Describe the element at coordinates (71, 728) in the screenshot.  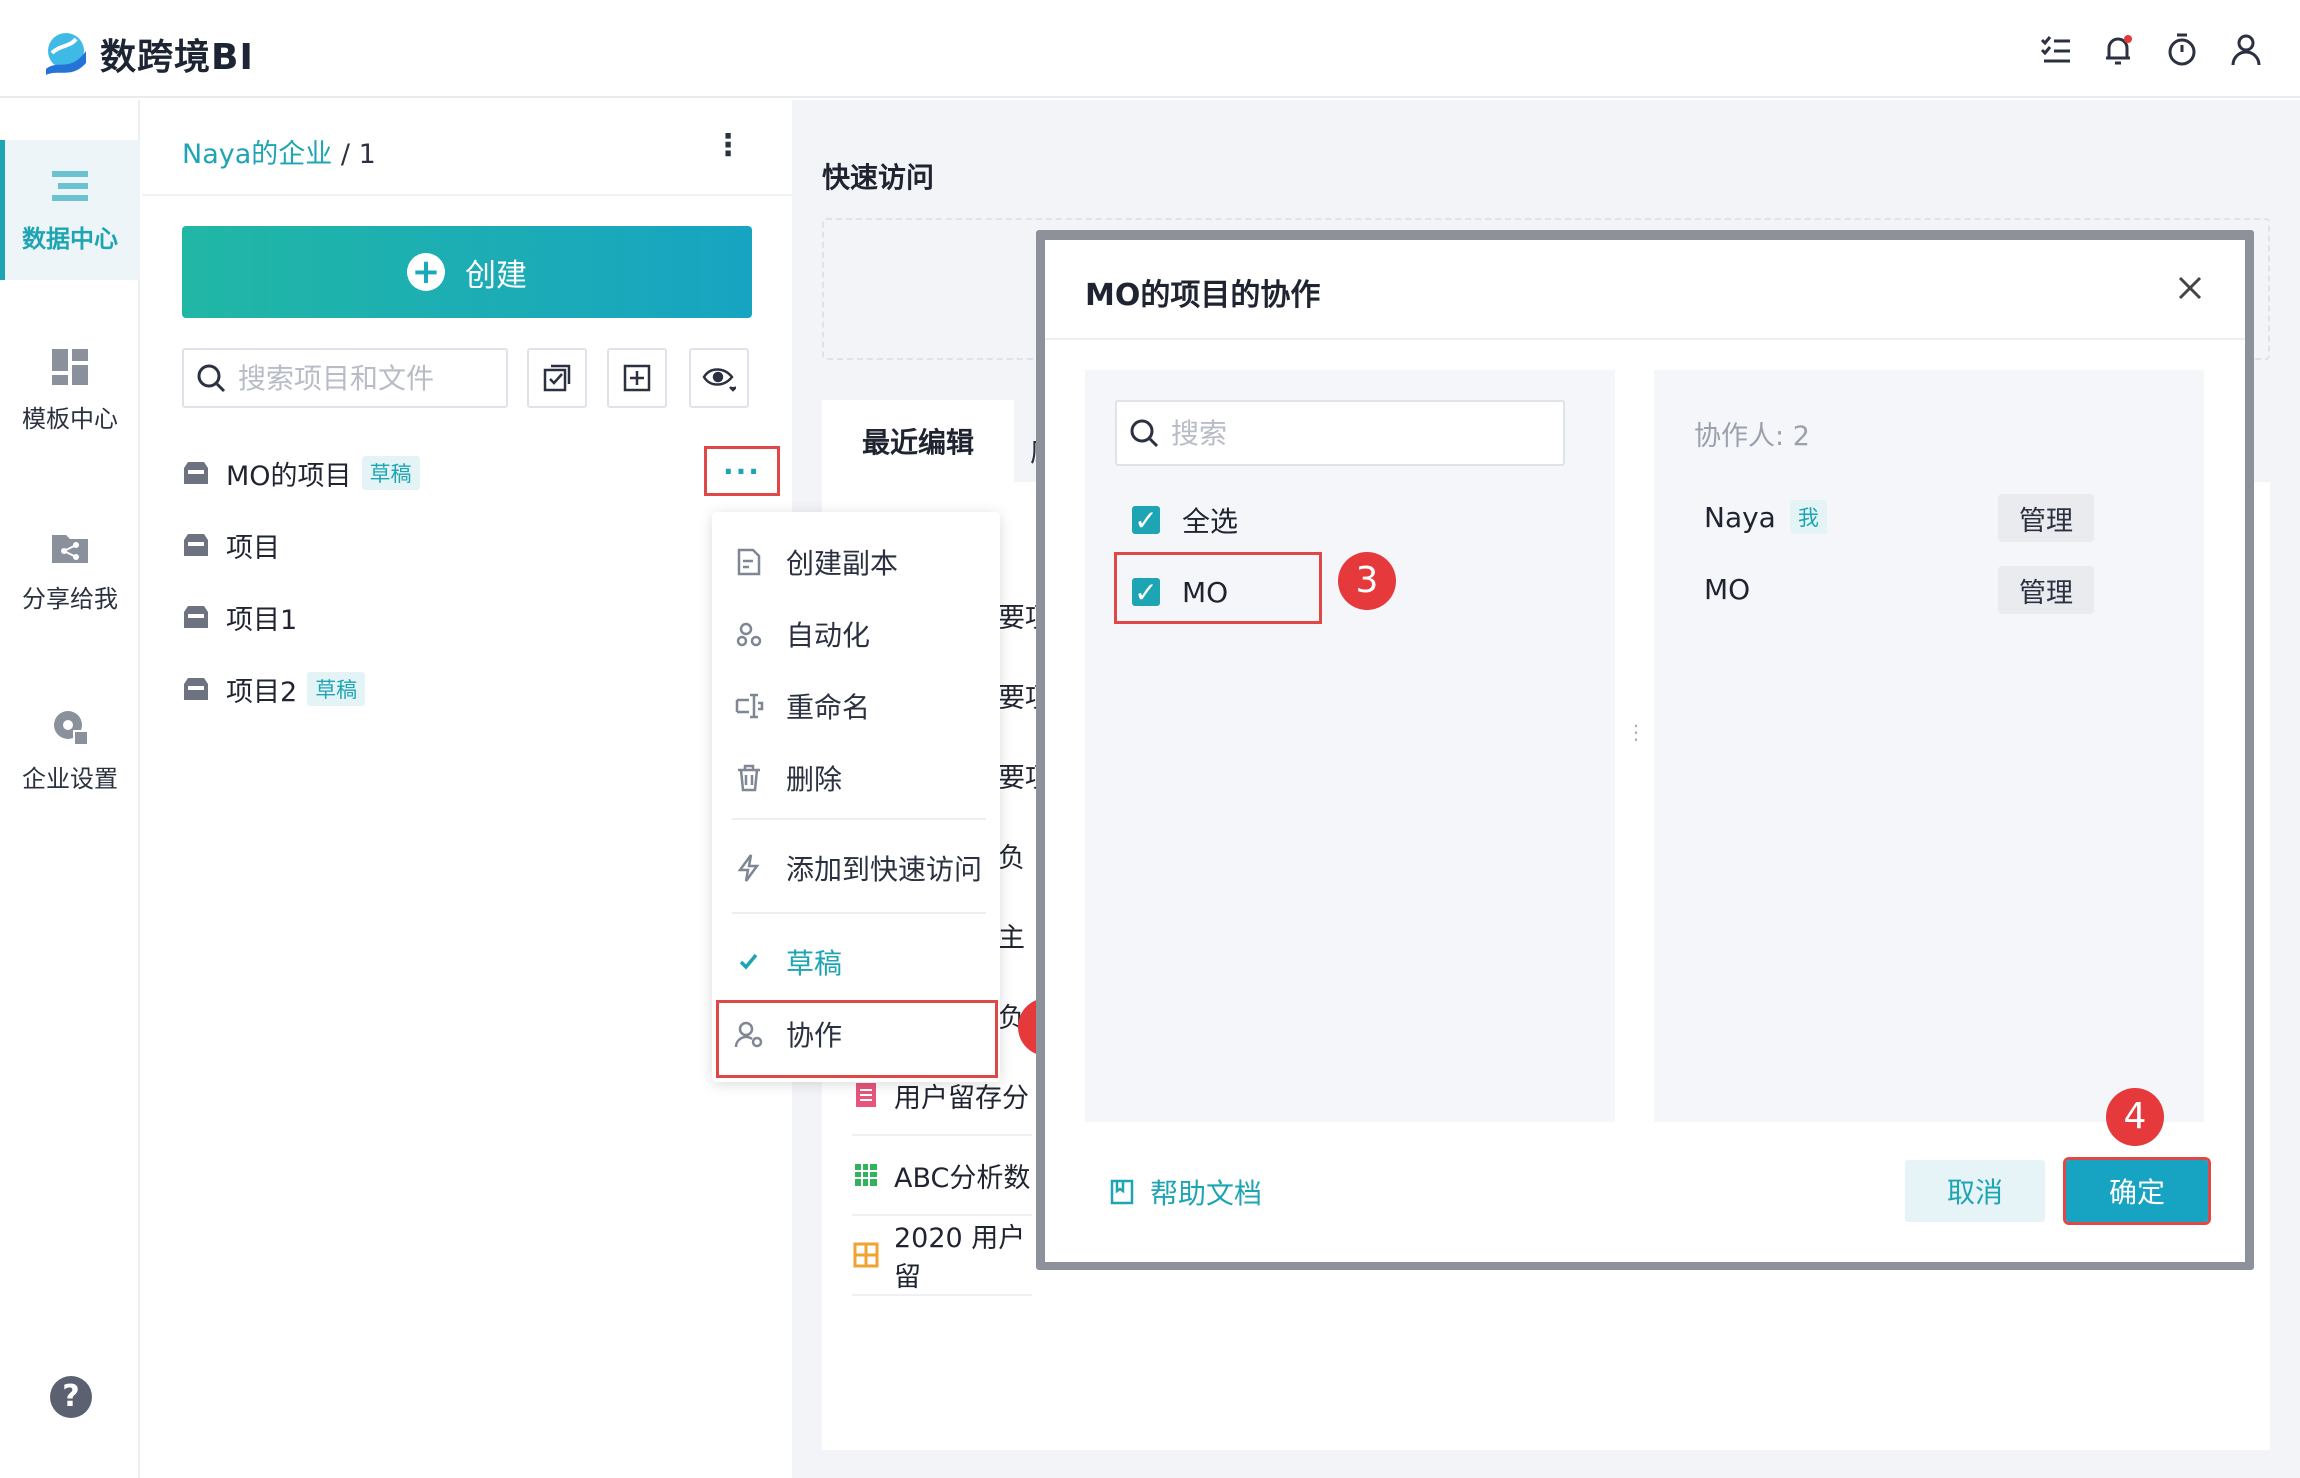
I see `enterprise-settings-icon` at that location.